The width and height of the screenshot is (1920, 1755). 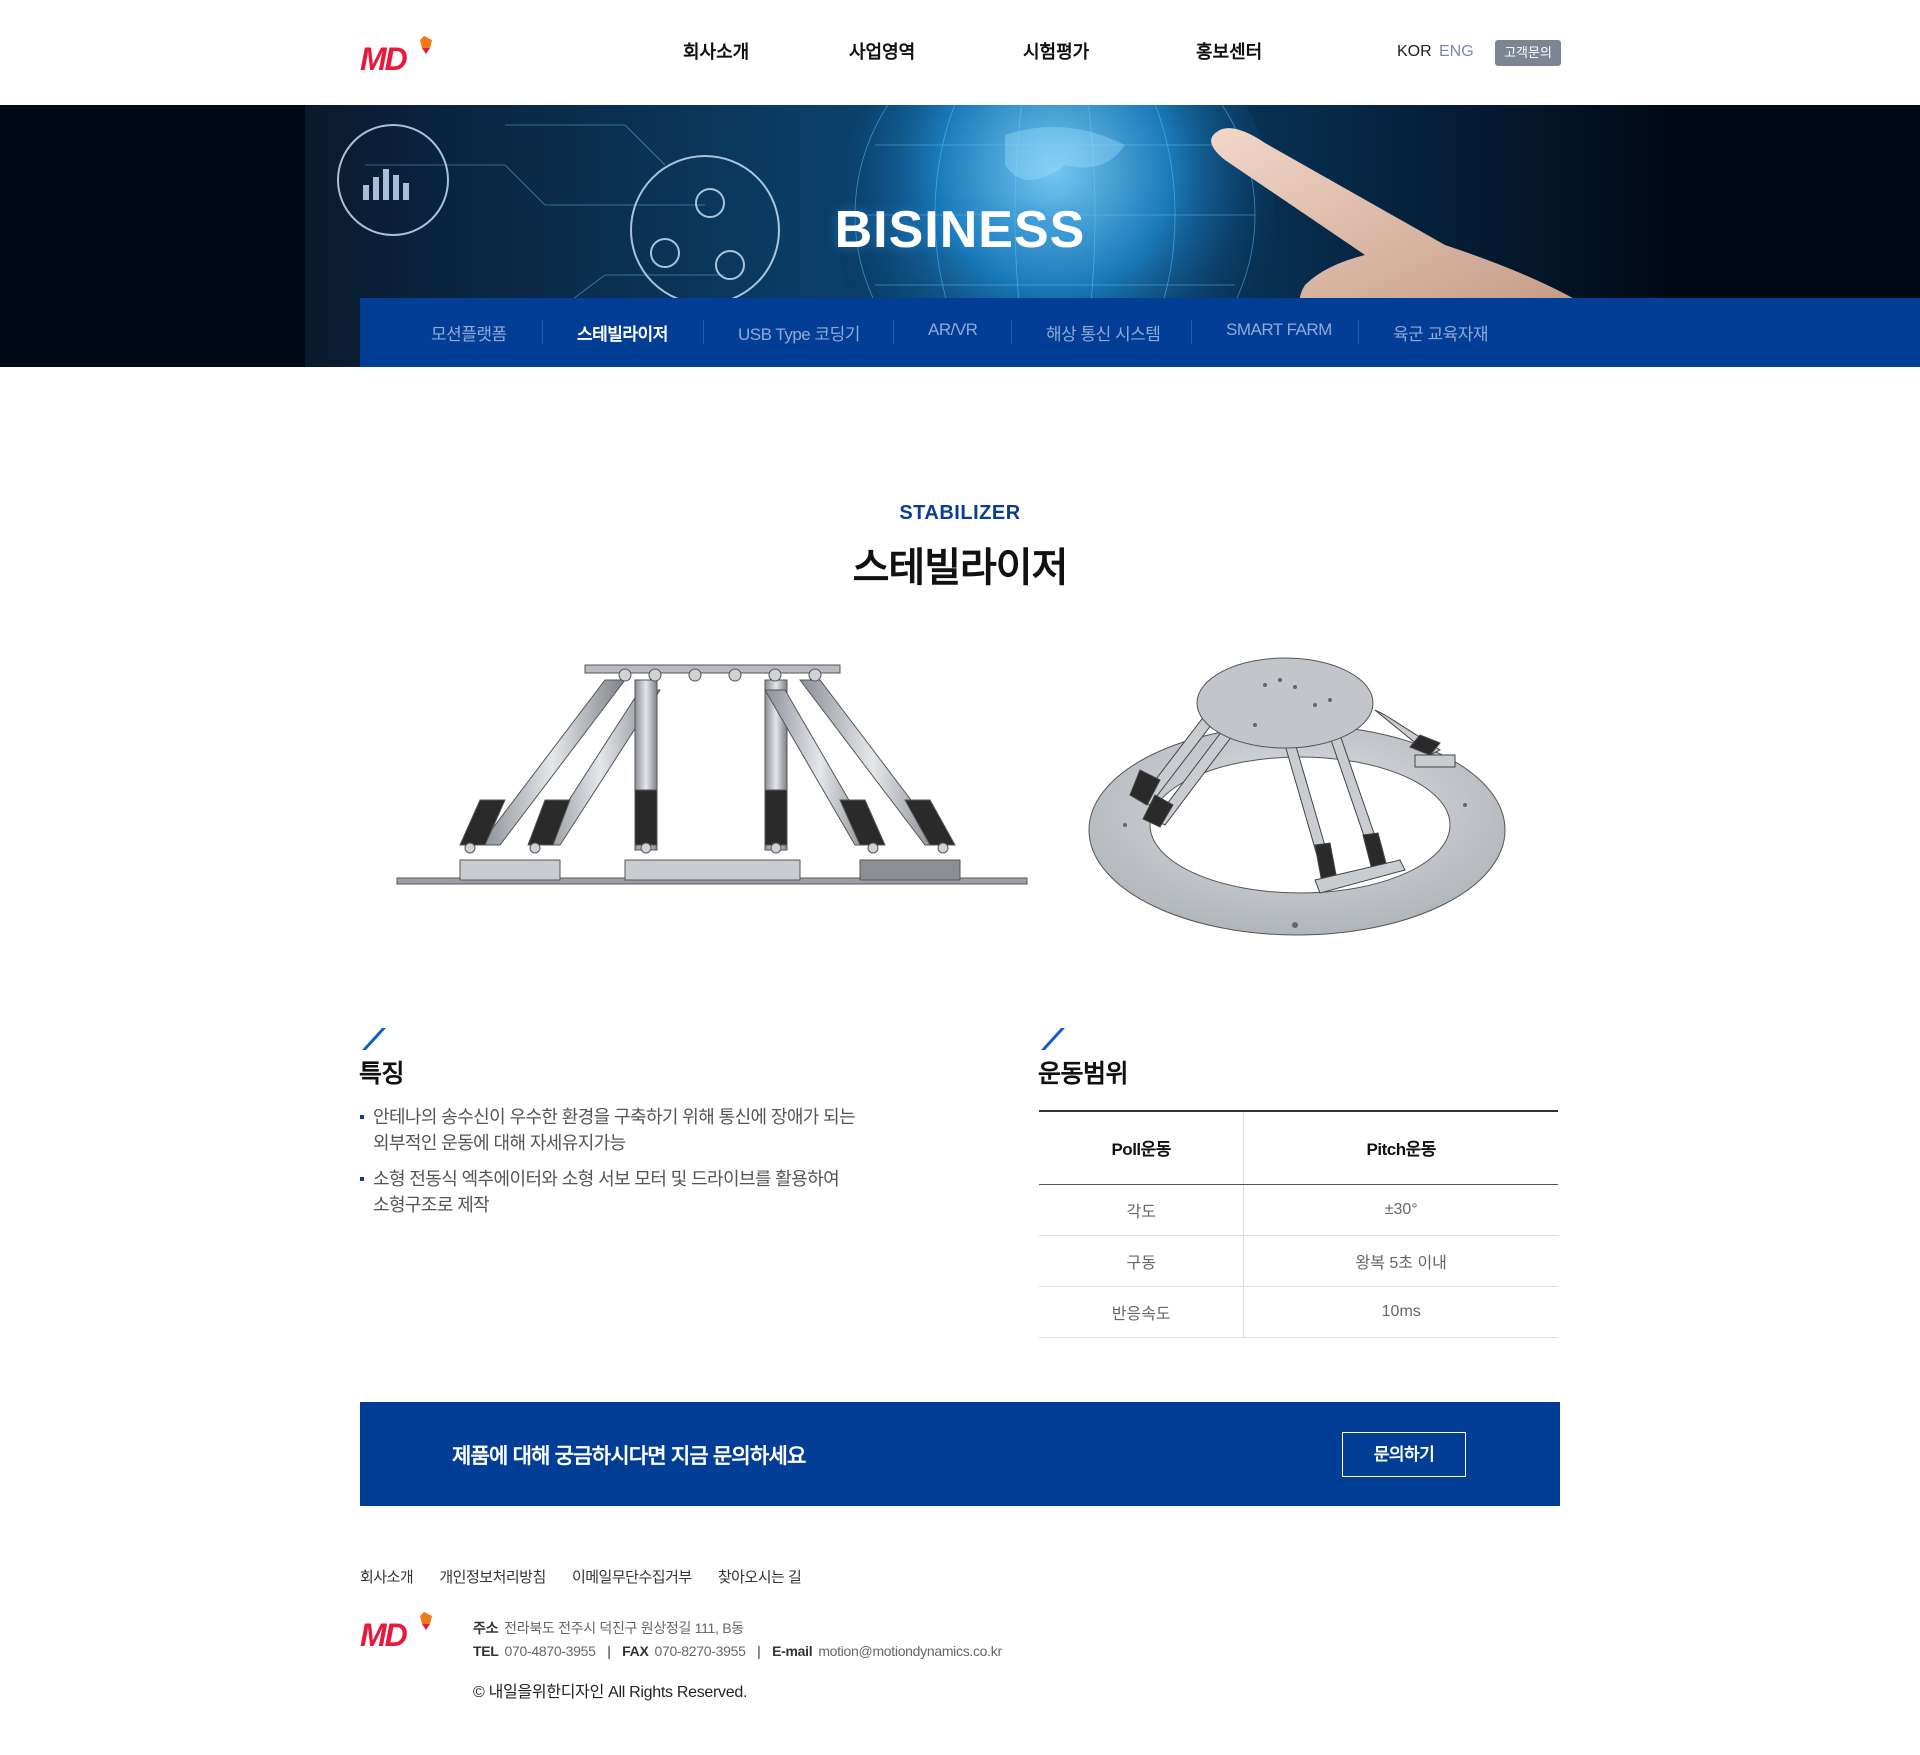 I want to click on table-row: 구동 왕복 5초 이내, so click(x=1298, y=1261).